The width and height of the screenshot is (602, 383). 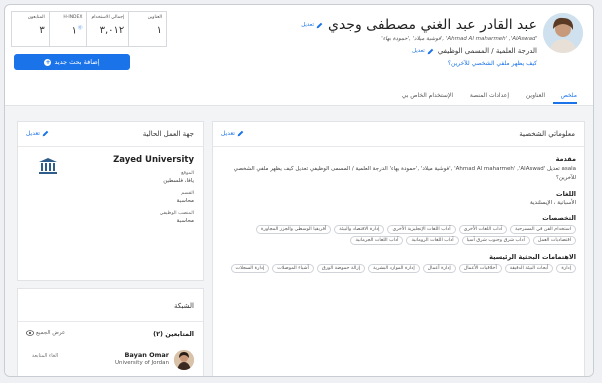 What do you see at coordinates (418, 51) in the screenshot?
I see `edit-degree-label: تعديل` at bounding box center [418, 51].